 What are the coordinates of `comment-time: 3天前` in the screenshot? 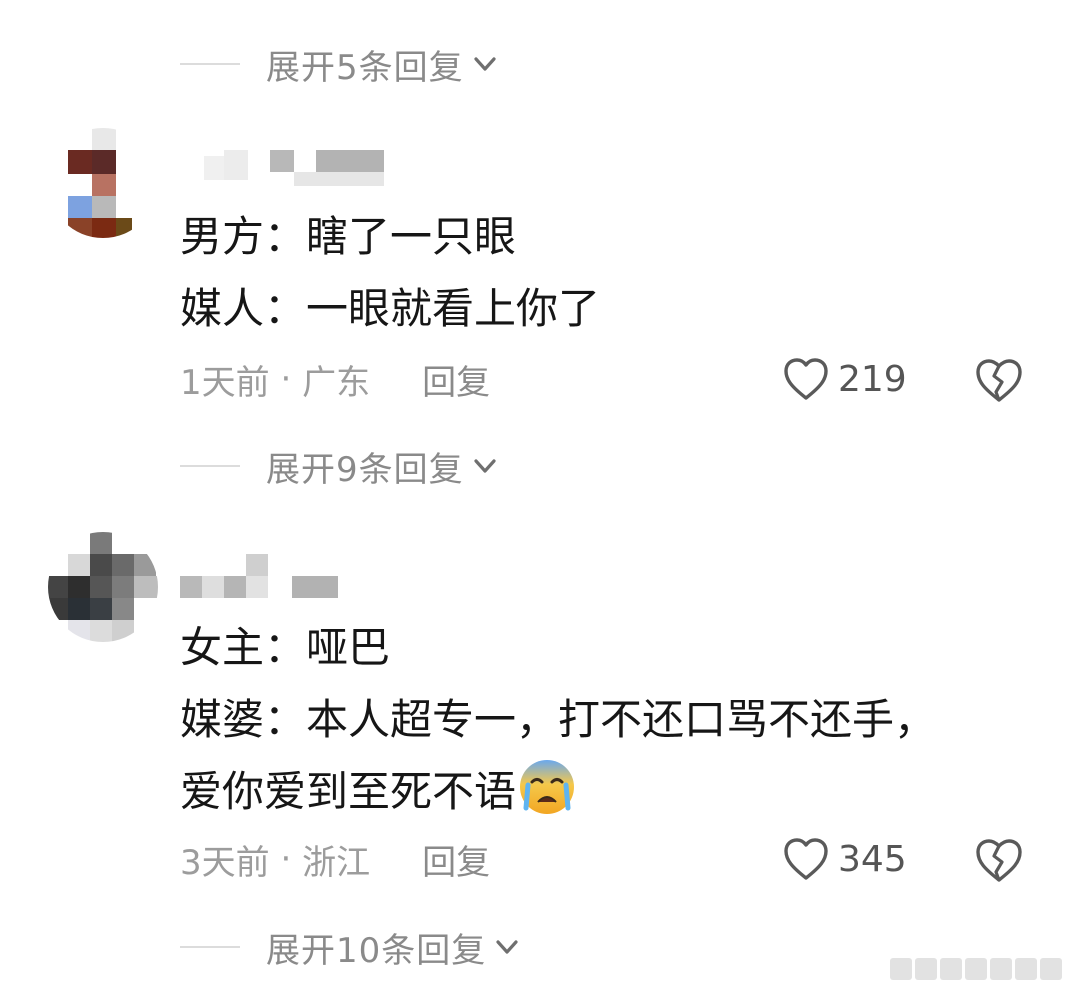 It's located at (225, 862).